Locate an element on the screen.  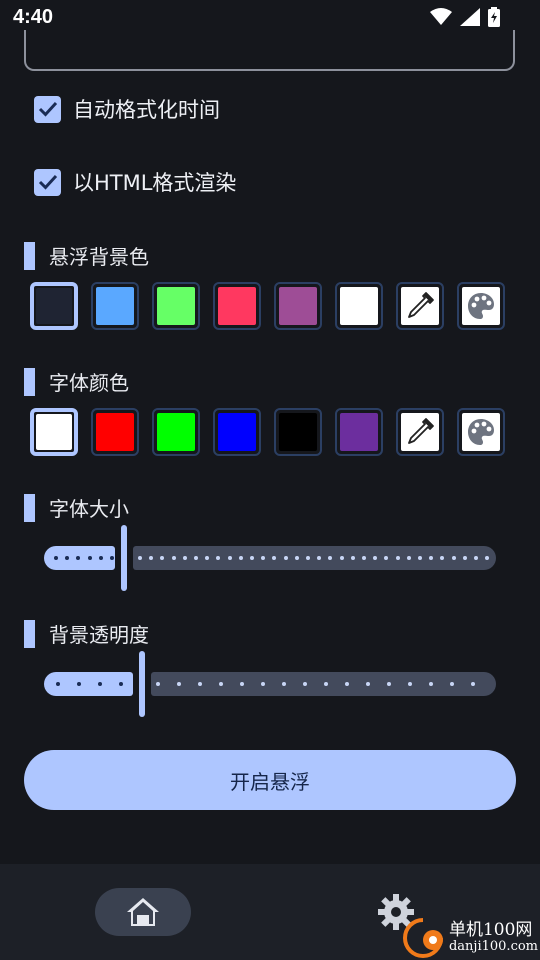
background-color-title: 悬浮背景色 is located at coordinates (99, 257).